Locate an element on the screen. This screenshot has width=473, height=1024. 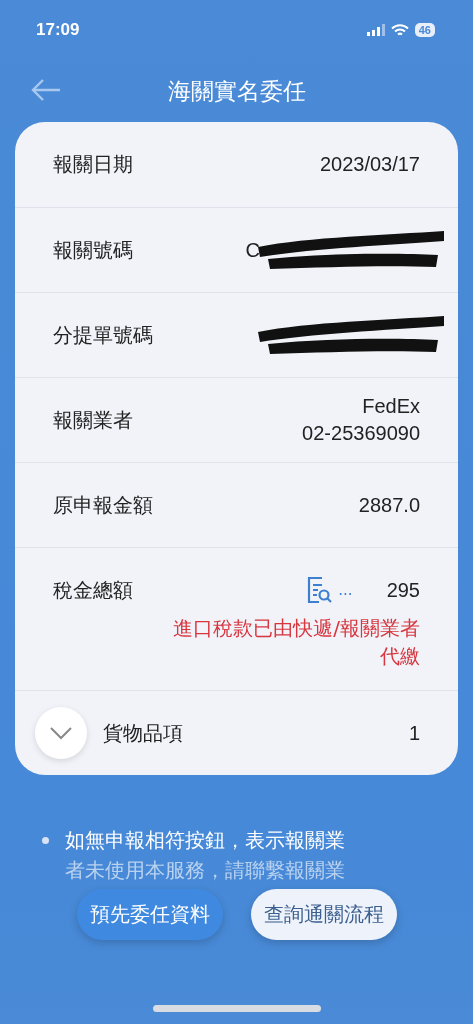
field-label: 貨物品項 is located at coordinates (143, 733).